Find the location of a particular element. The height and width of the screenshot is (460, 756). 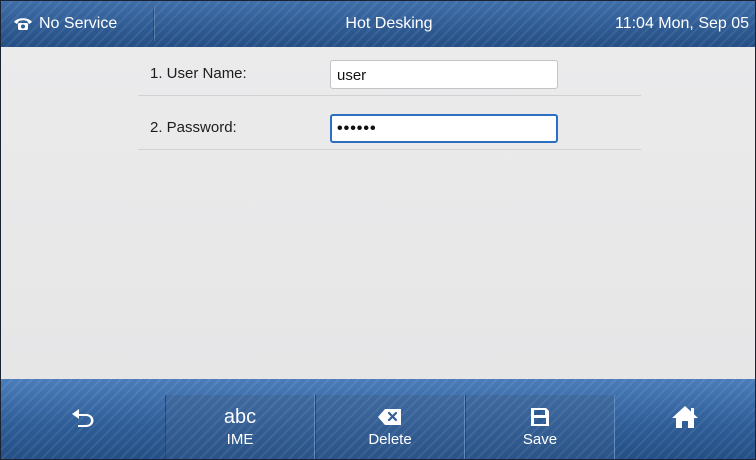

delete-label: Delete is located at coordinates (390, 439).